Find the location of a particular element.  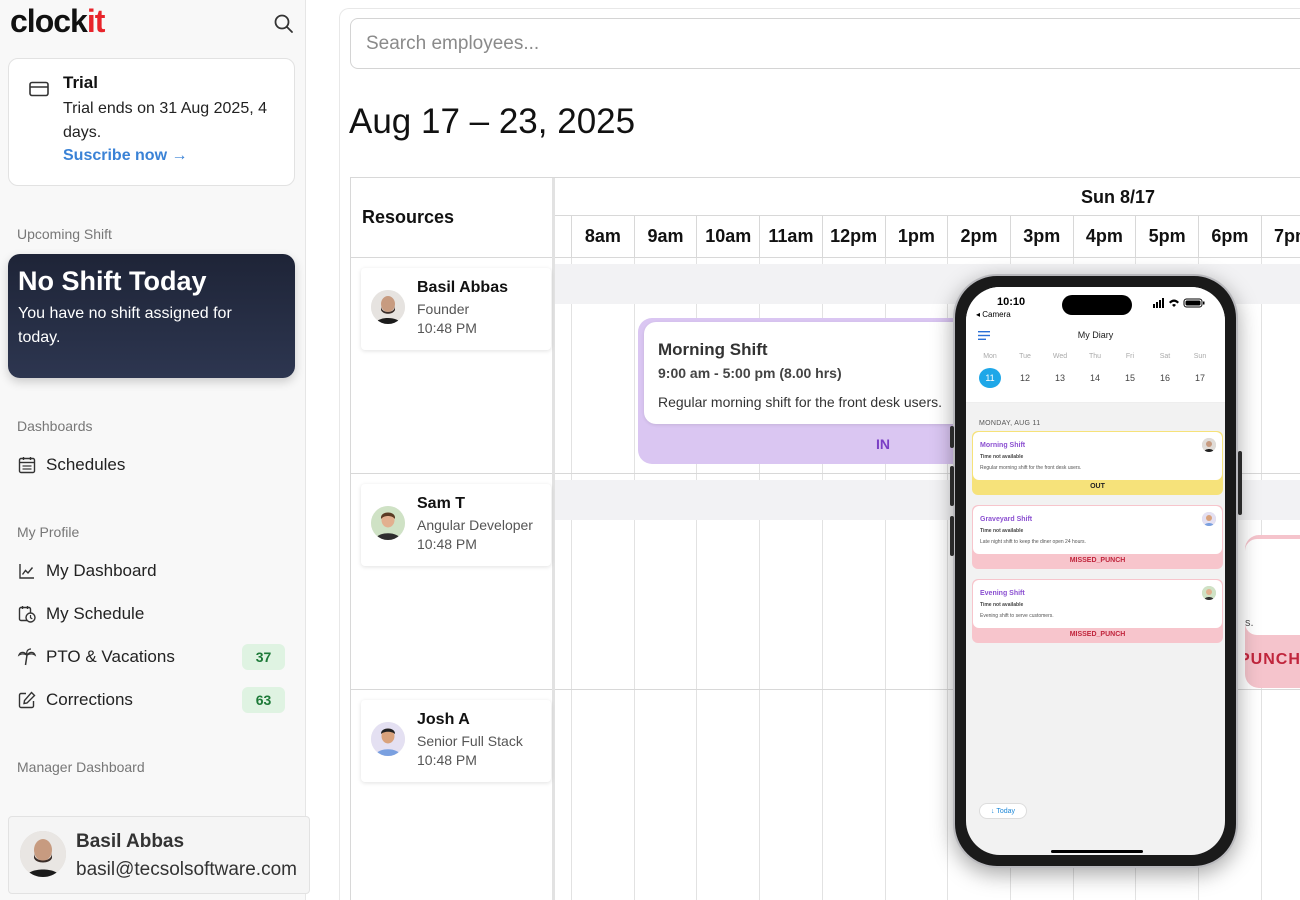

user-email: basil@tecsolsoftware.com is located at coordinates (186, 869).